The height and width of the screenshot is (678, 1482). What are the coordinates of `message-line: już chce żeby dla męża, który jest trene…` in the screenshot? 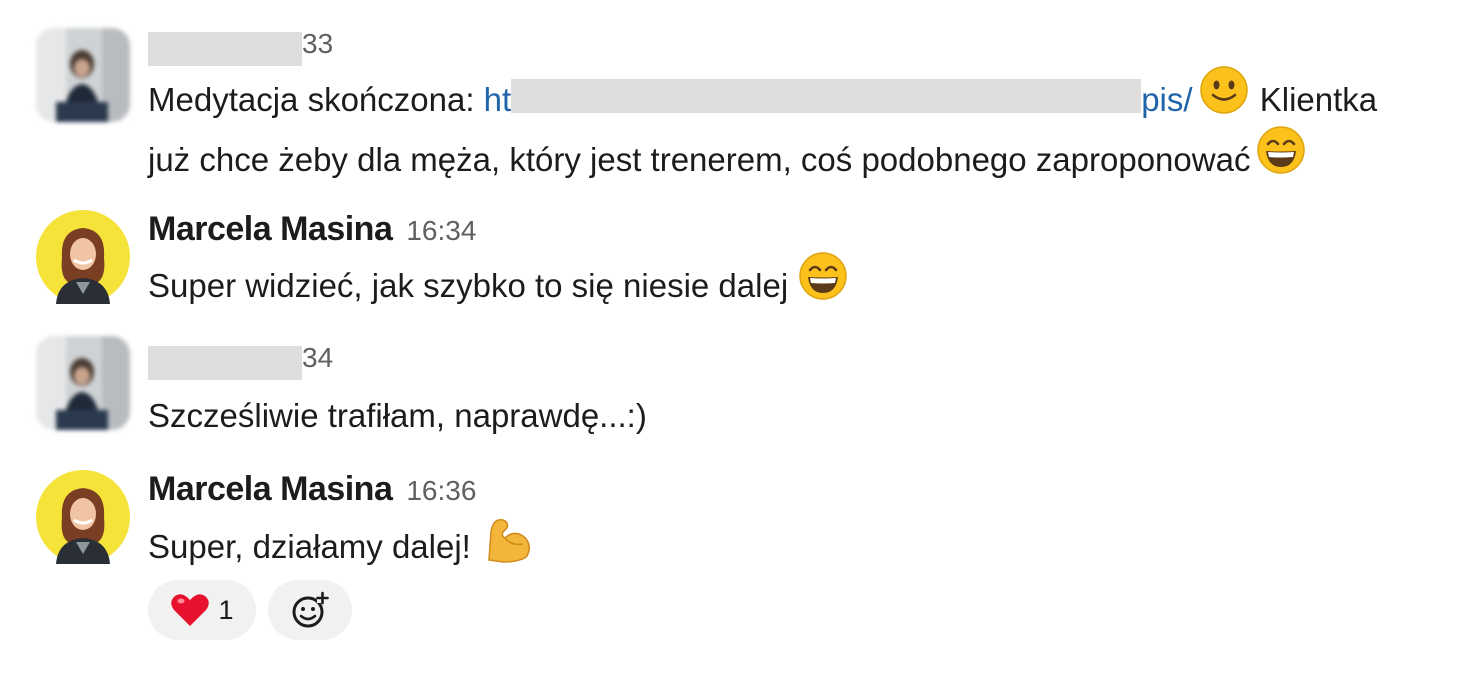 It's located at (762, 158).